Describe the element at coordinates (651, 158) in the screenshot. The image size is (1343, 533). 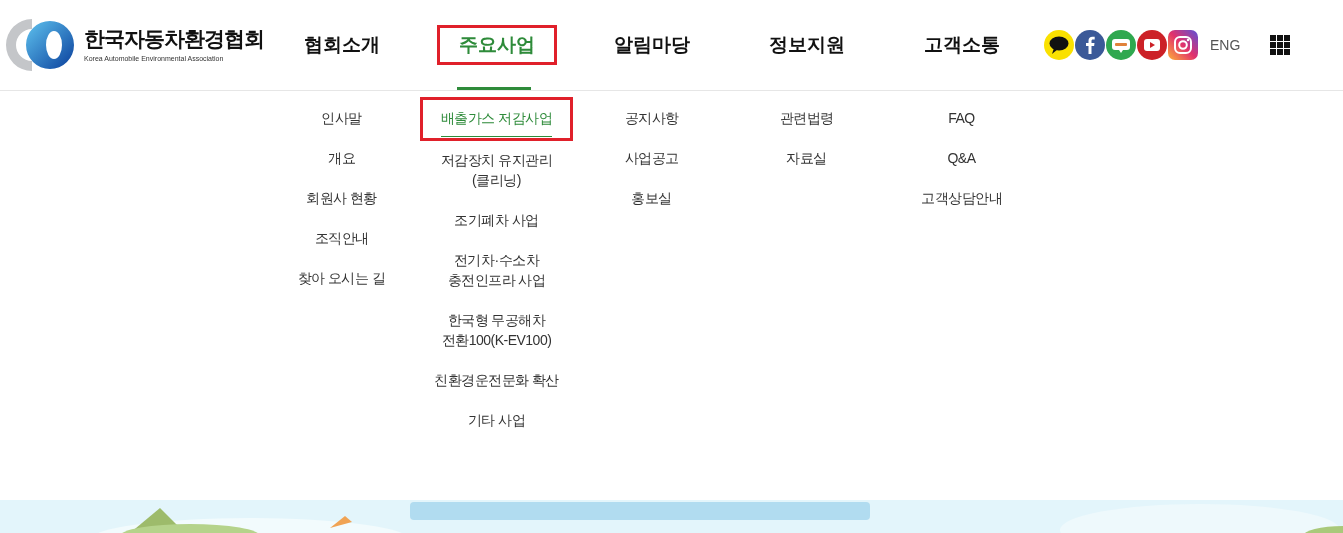
I see `submenu-item: 사업공고` at that location.